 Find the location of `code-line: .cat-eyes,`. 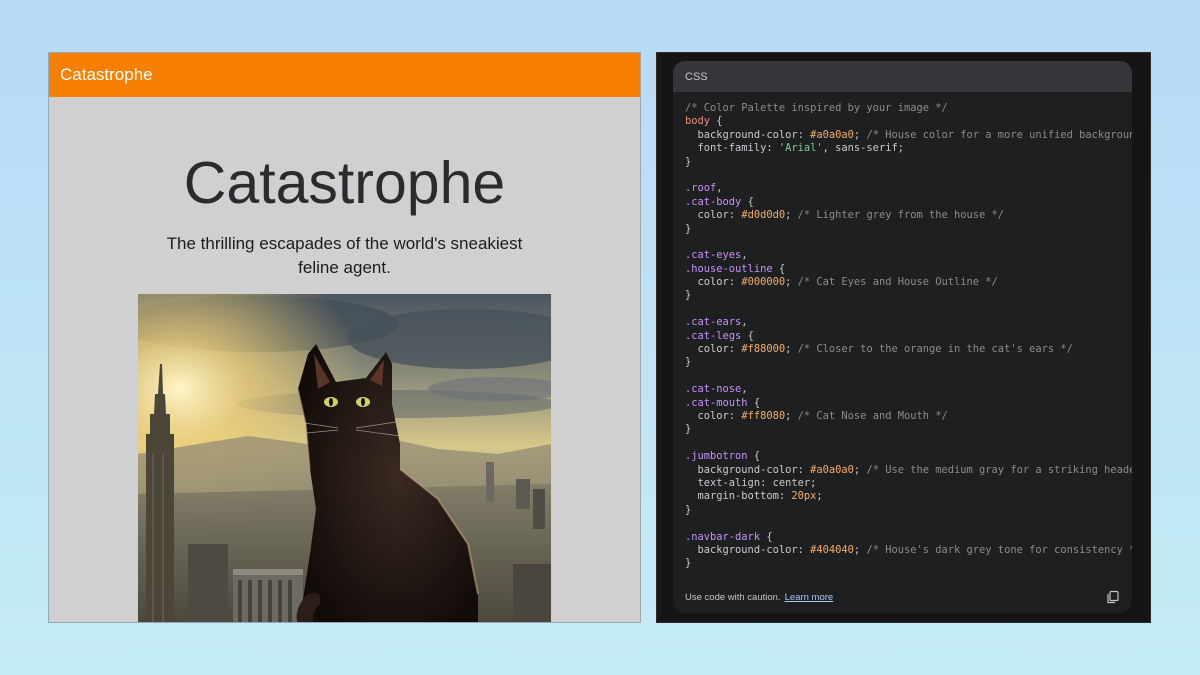

code-line: .cat-eyes, is located at coordinates (908, 255).